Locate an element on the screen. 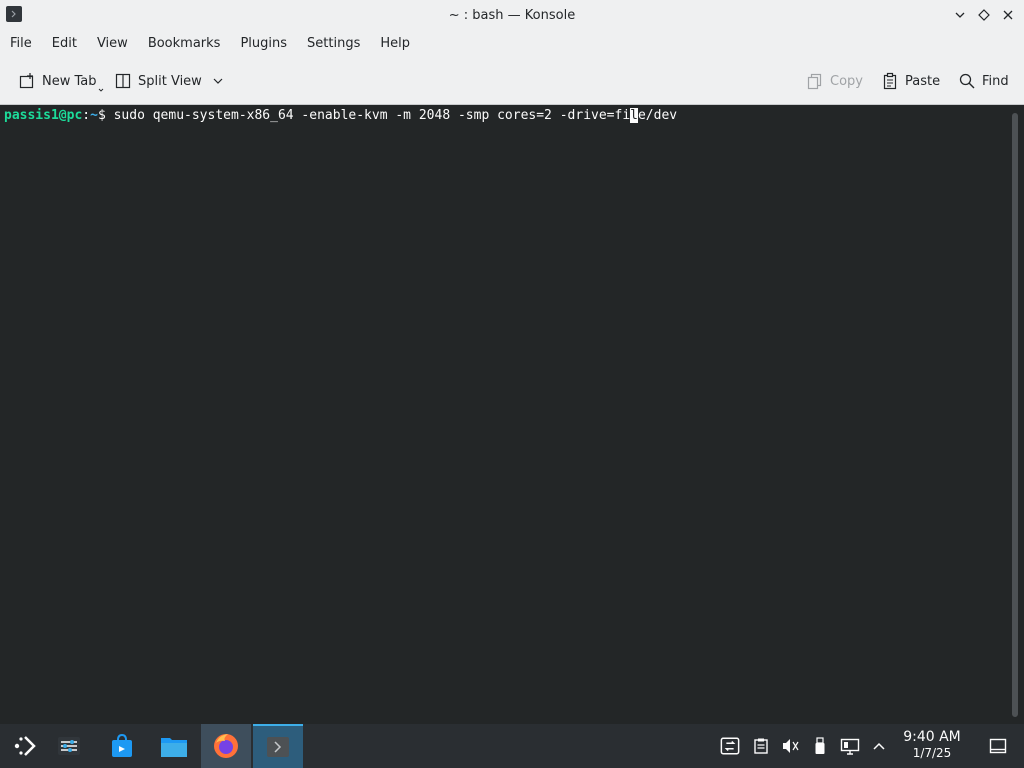  split-view-icon is located at coordinates (123, 81).